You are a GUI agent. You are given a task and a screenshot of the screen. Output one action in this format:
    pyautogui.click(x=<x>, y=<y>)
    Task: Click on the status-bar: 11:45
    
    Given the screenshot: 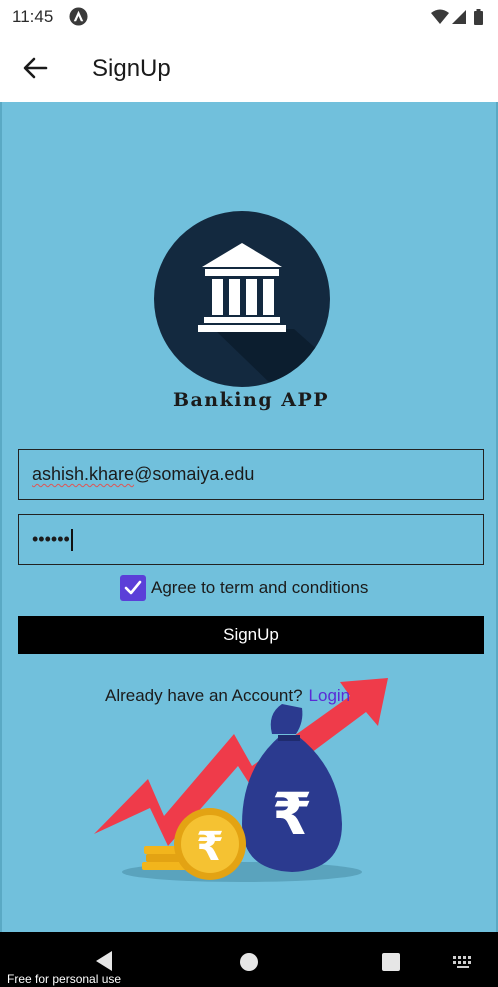 What is the action you would take?
    pyautogui.click(x=249, y=17)
    